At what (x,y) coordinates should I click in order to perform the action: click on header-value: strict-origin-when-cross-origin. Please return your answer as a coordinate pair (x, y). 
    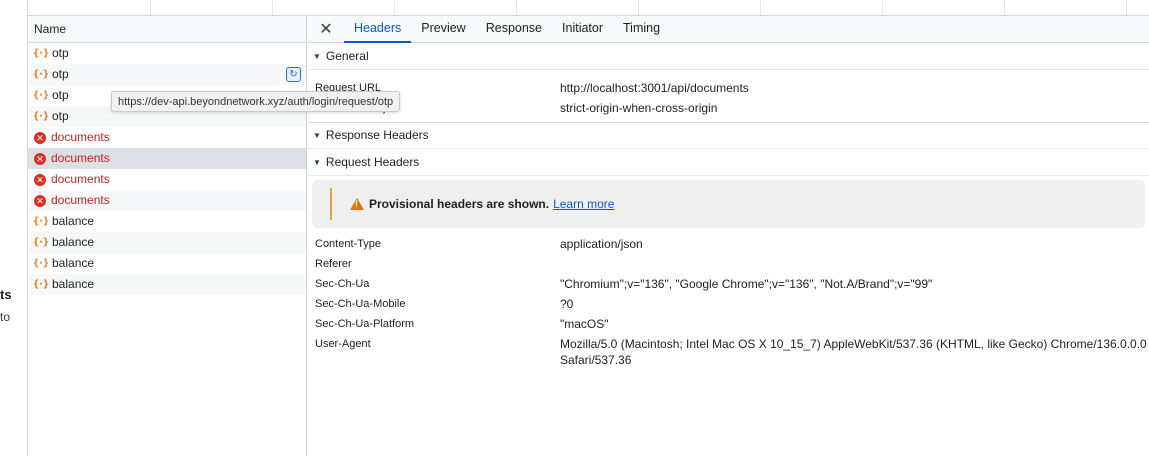
    Looking at the image, I should click on (639, 108).